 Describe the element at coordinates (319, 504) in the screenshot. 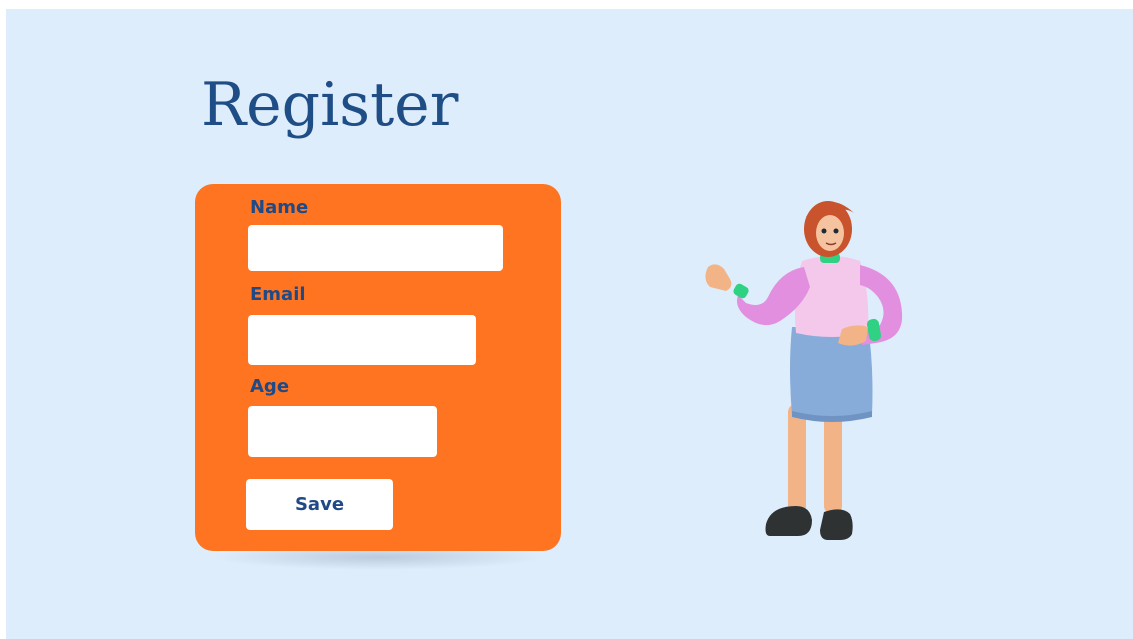

I see `save-button: Save` at that location.